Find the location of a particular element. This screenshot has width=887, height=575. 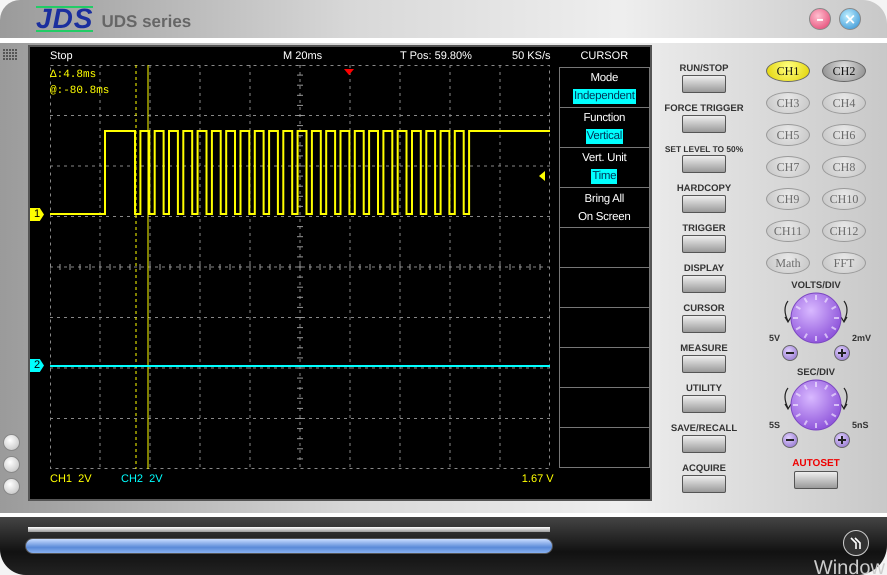

channel-marker: 1 is located at coordinates (37, 214).